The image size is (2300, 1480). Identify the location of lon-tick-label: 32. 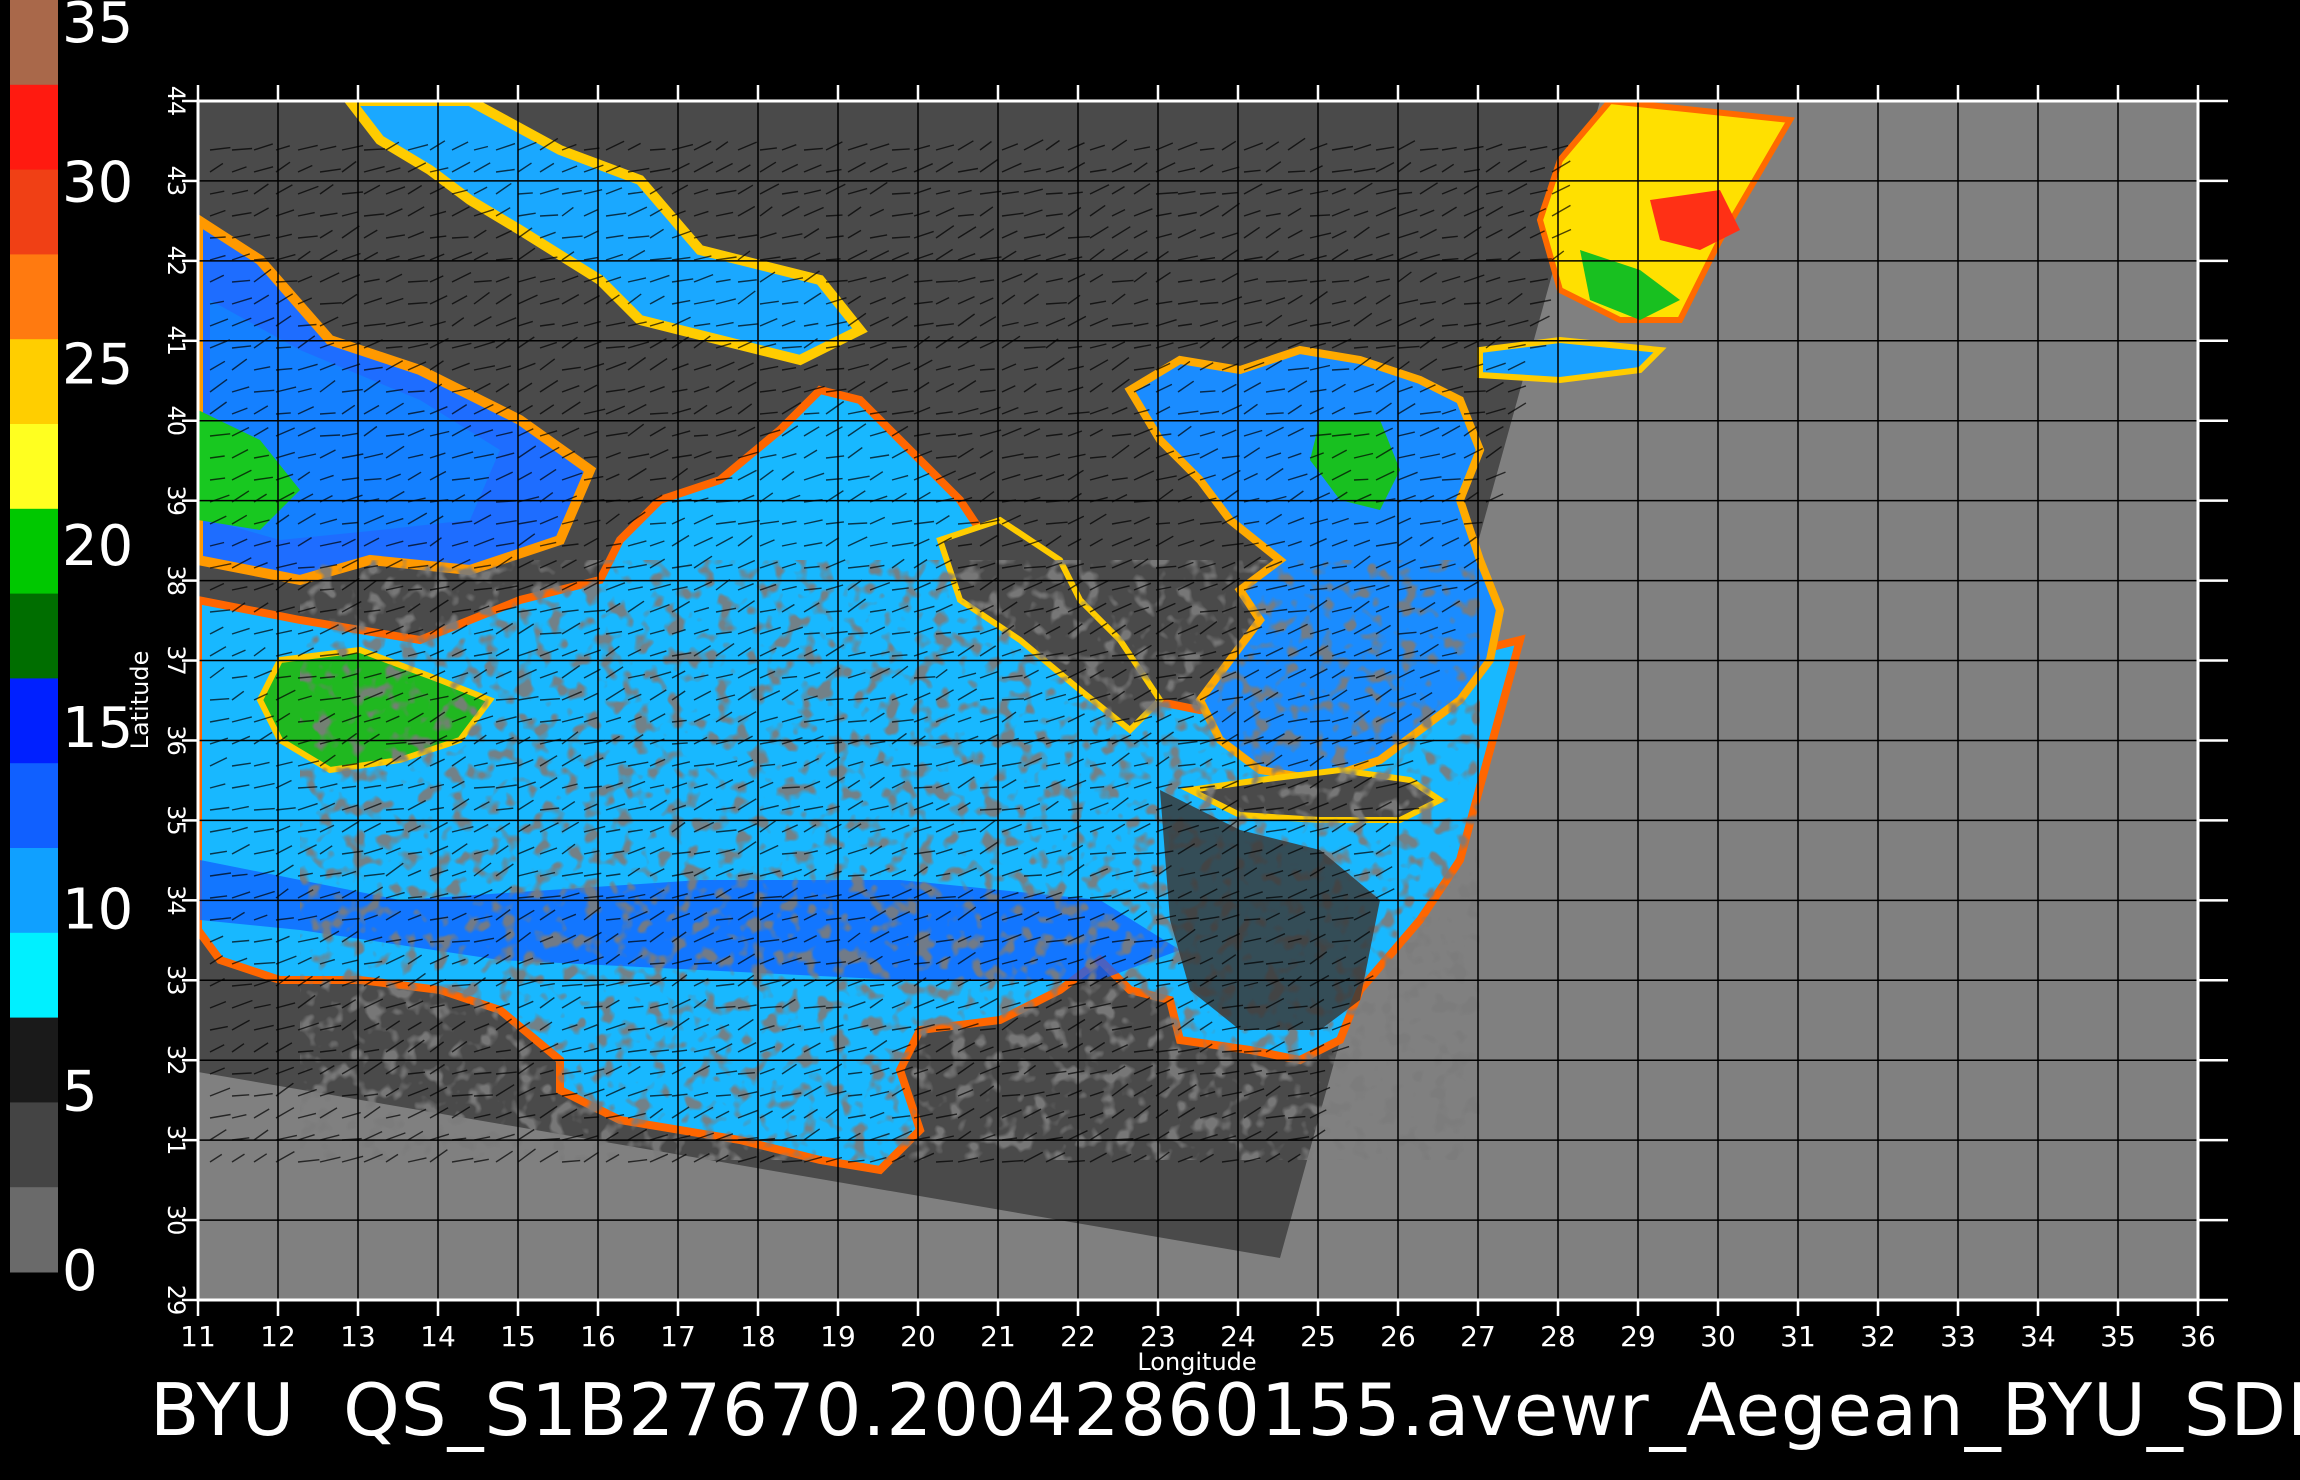
(1878, 1336).